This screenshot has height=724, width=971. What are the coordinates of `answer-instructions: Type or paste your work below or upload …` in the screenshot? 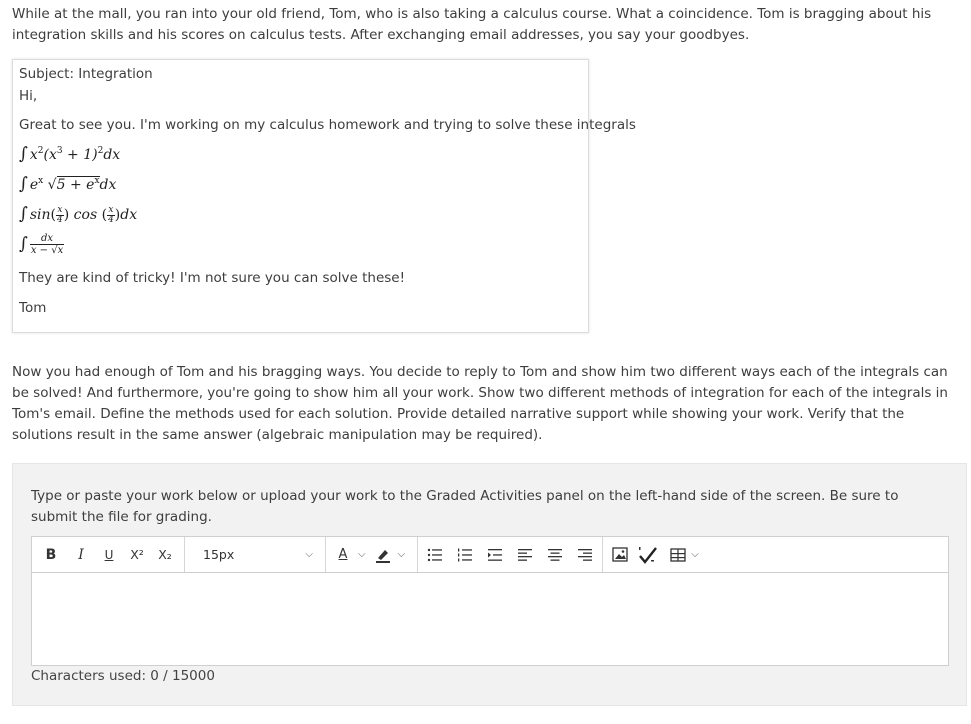 It's located at (465, 506).